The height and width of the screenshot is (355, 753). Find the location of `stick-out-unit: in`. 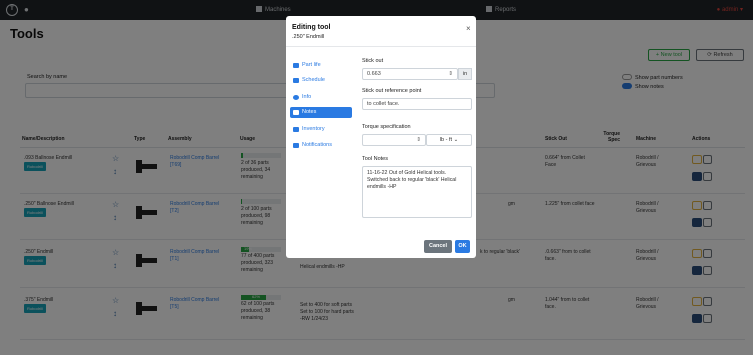

stick-out-unit: in is located at coordinates (465, 74).